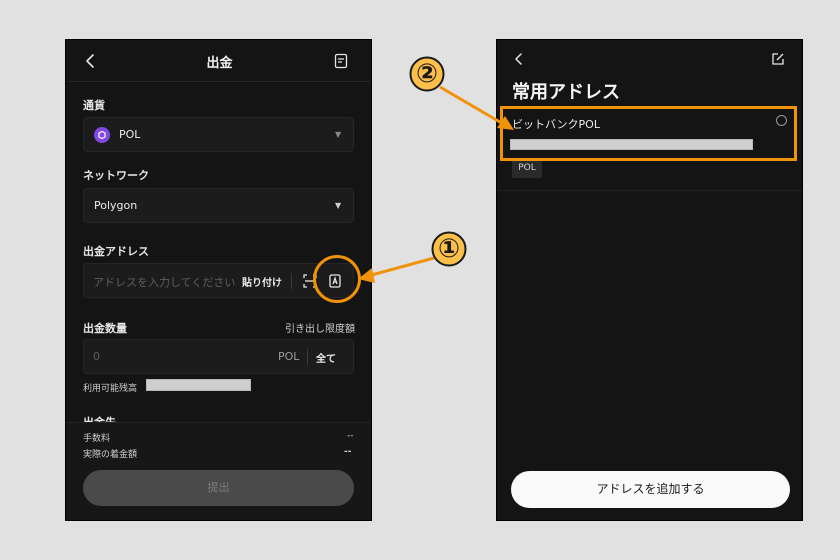 The image size is (840, 560). Describe the element at coordinates (366, 275) in the screenshot. I see `arrow-head-icon` at that location.